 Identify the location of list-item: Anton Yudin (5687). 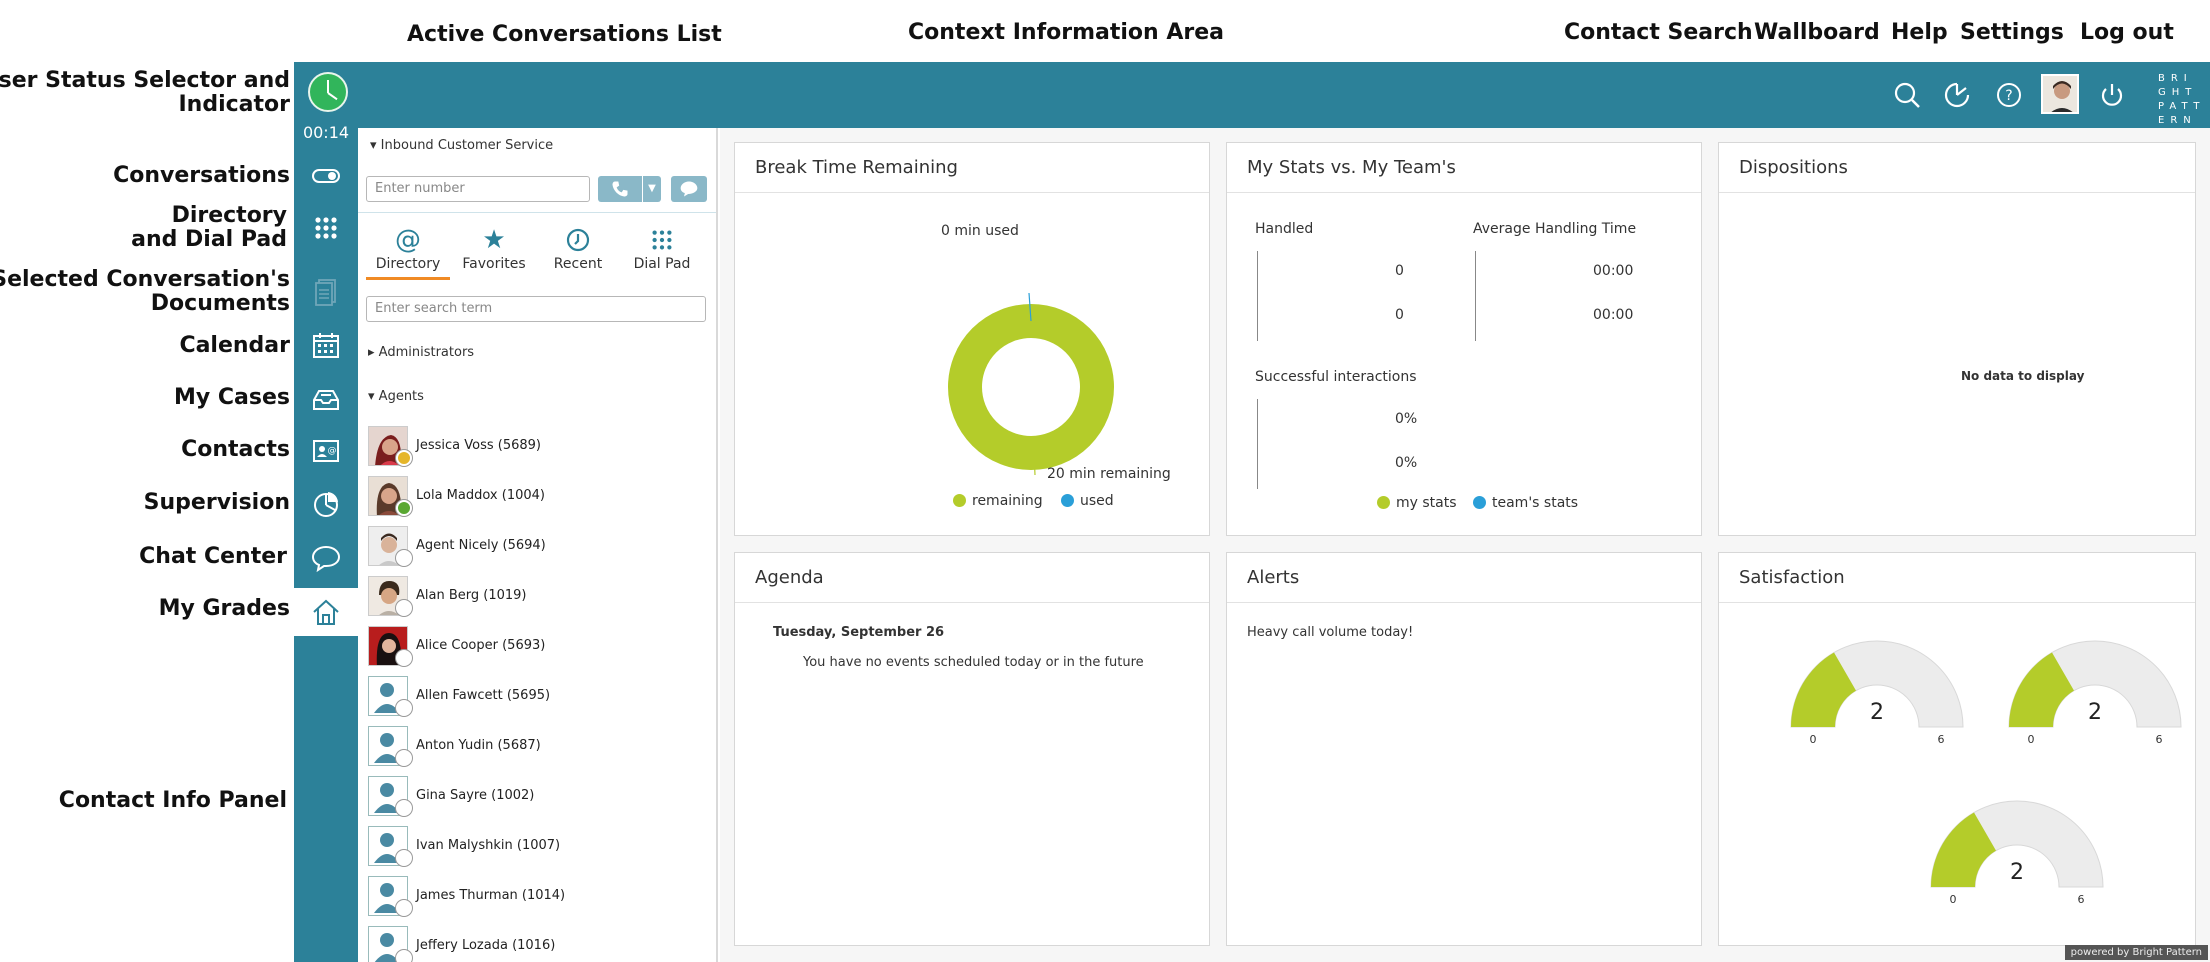
(538, 746).